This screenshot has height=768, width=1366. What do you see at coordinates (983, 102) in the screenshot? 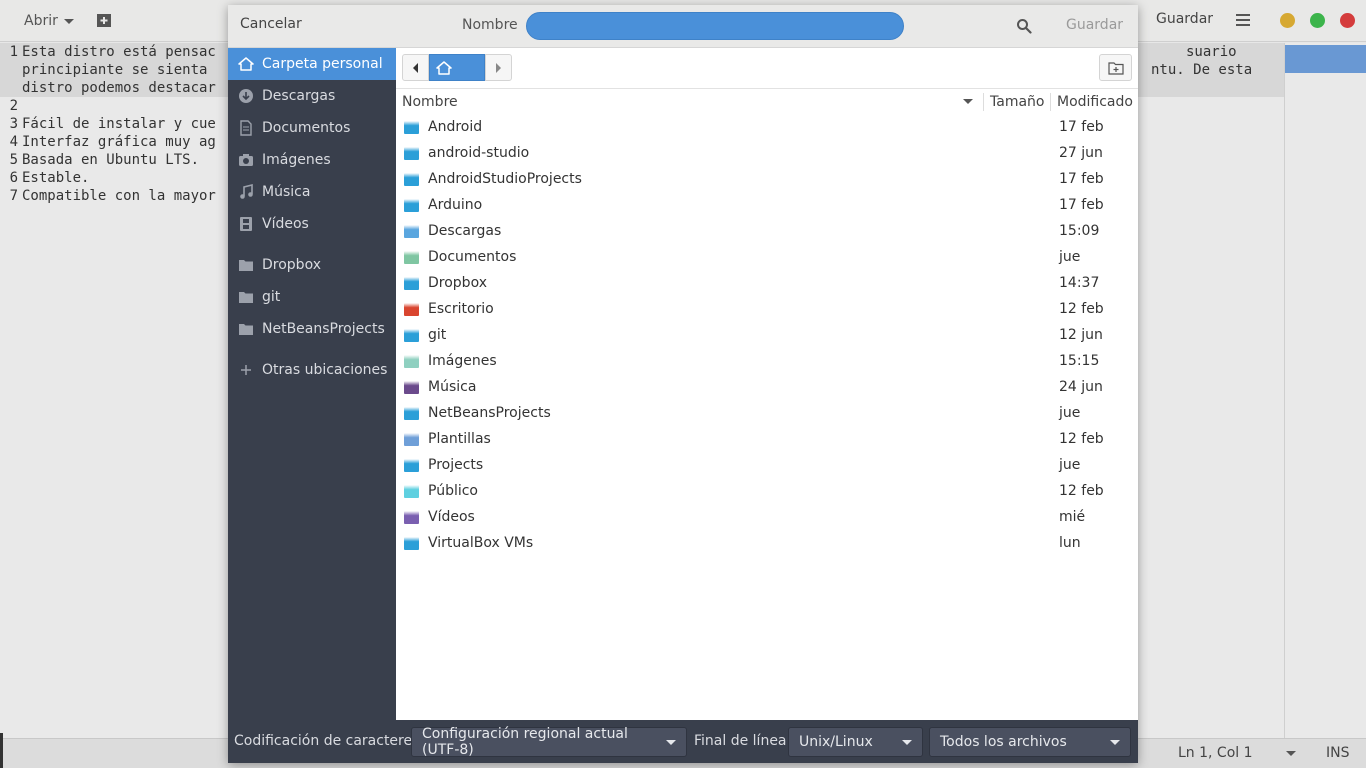
I see `column-separator` at bounding box center [983, 102].